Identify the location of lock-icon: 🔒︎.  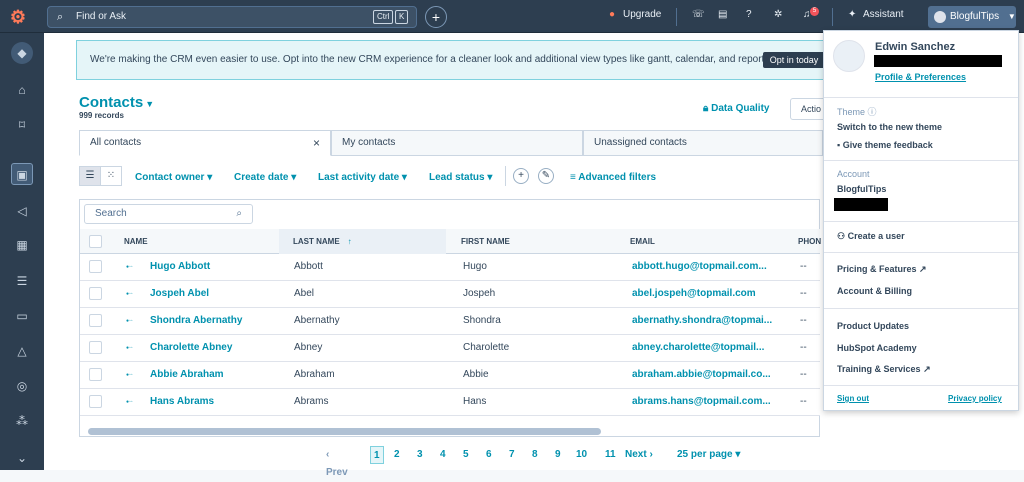
(707, 108).